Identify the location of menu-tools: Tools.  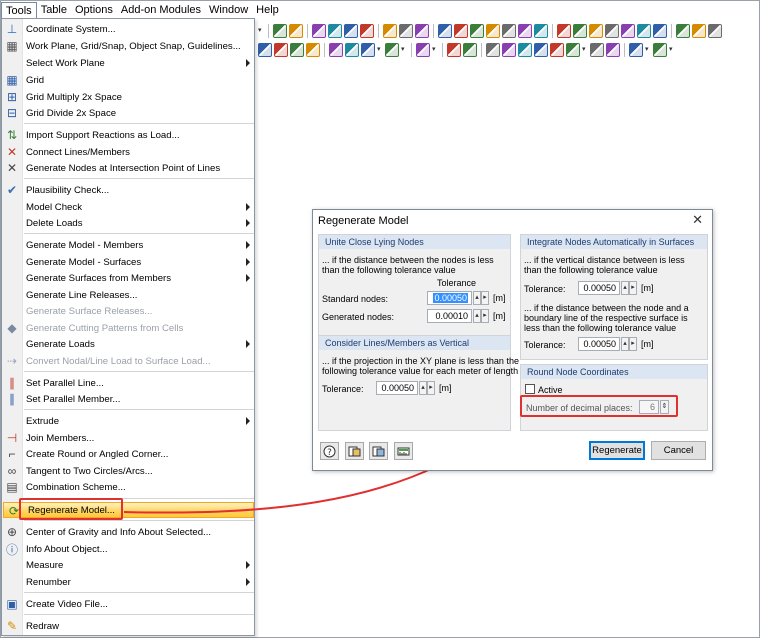
(19, 10).